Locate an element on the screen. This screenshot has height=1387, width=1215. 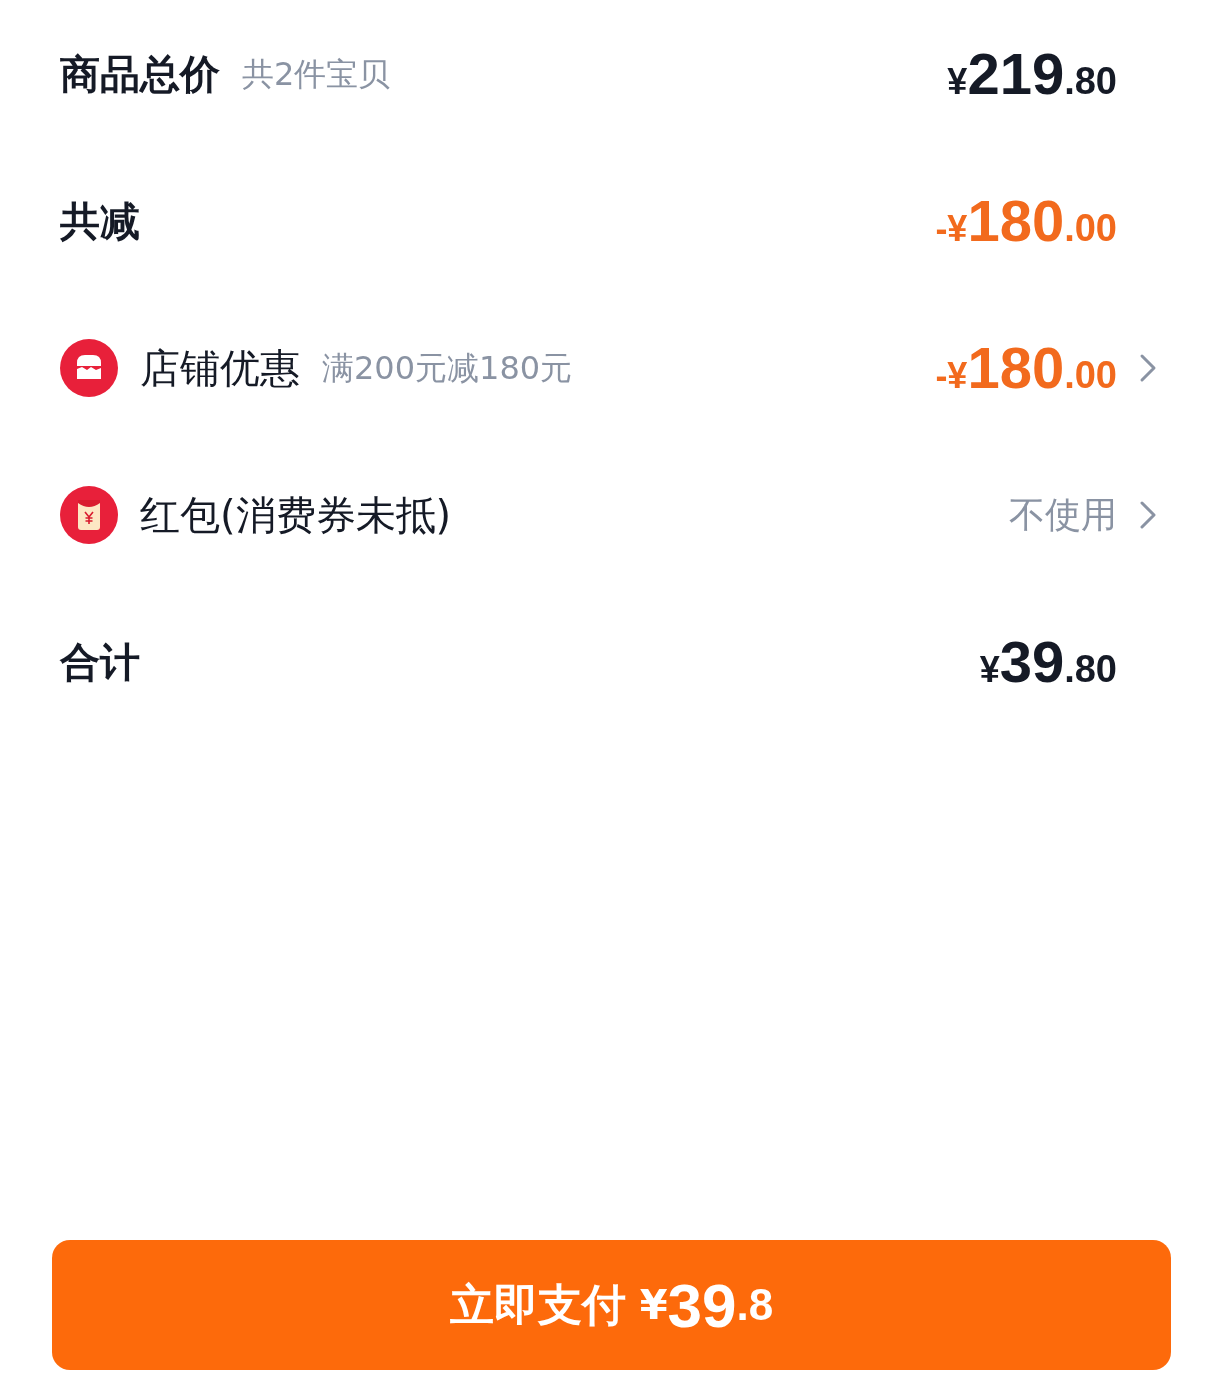
price-text: ¥219.80 is located at coordinates (1032, 74).